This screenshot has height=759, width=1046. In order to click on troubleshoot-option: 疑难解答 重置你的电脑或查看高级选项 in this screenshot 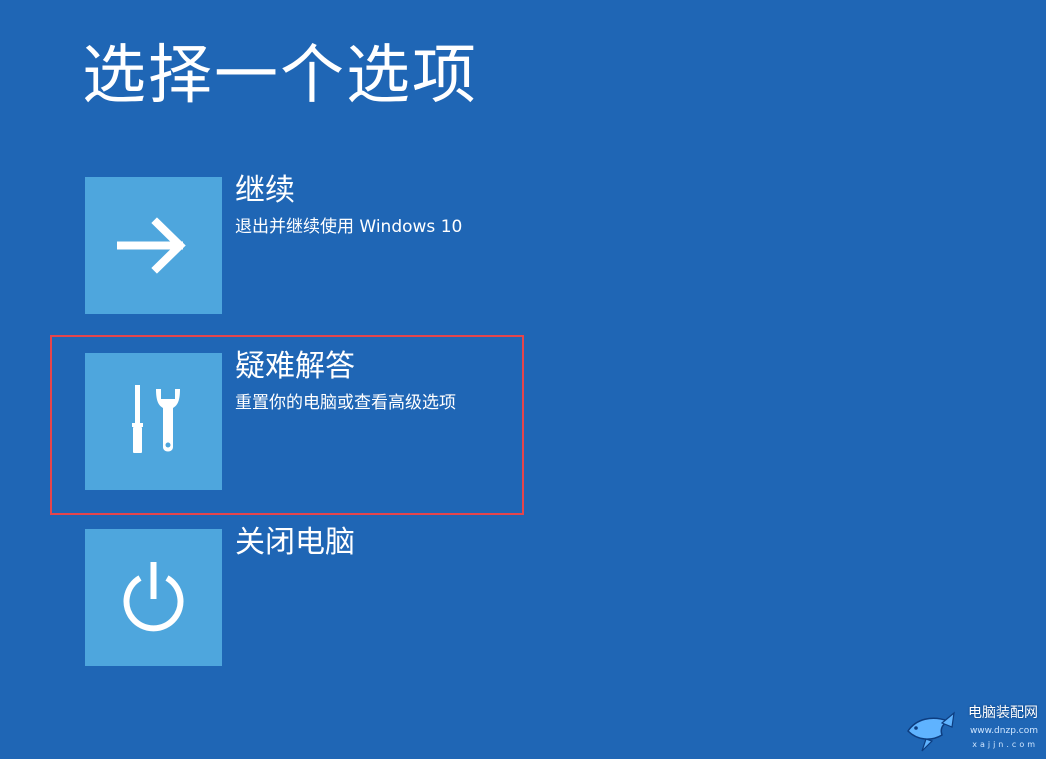, I will do `click(385, 419)`.